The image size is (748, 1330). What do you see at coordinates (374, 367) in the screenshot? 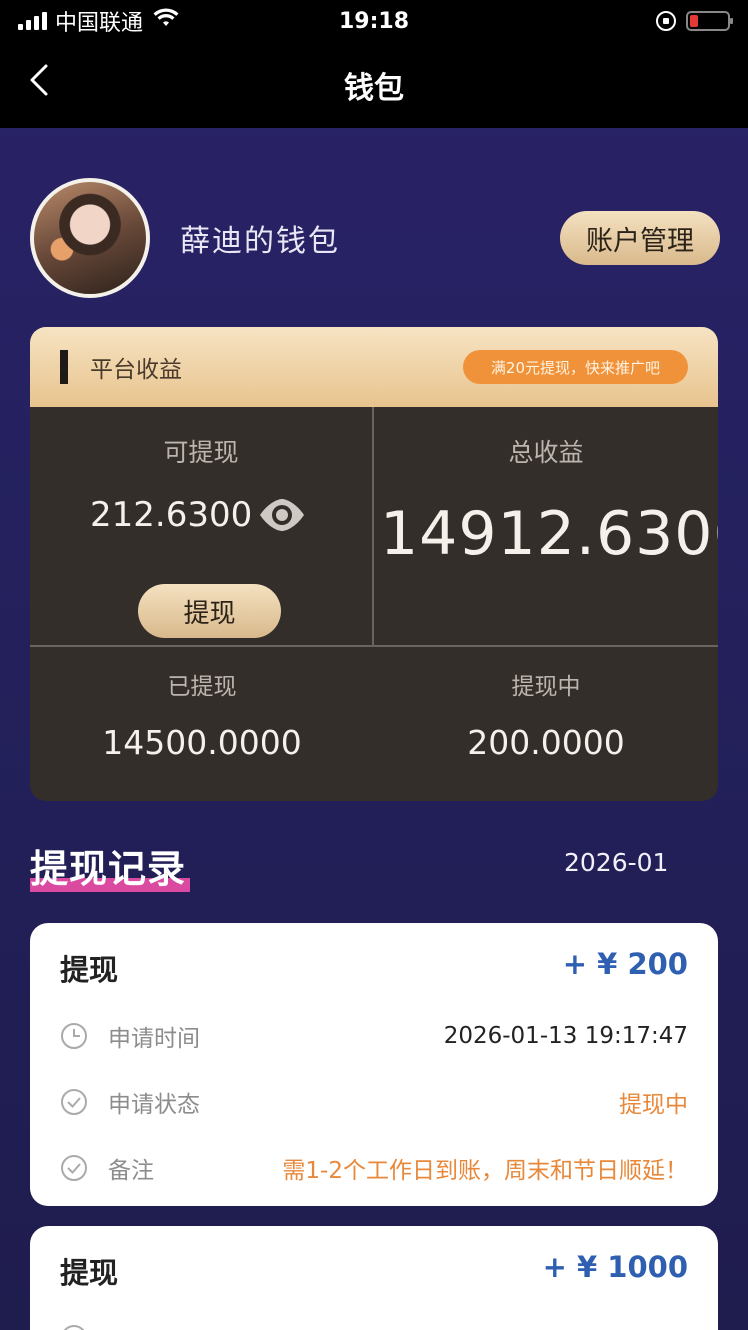
I see `earnings-header: 平台收益 满20元提现，快来推广吧` at bounding box center [374, 367].